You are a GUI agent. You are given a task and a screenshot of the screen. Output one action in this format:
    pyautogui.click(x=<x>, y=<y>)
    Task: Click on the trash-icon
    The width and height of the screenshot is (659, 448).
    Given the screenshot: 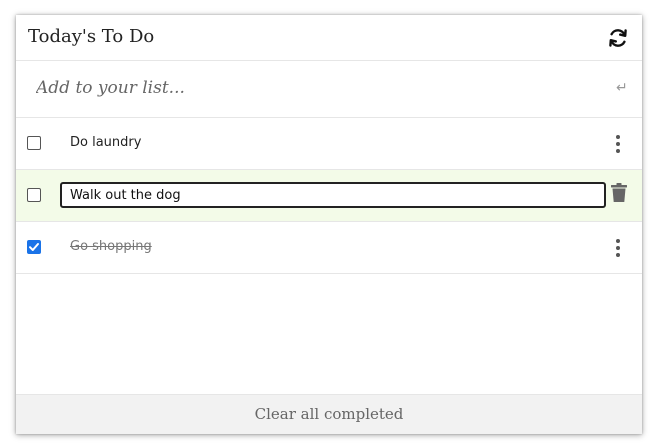 What is the action you would take?
    pyautogui.click(x=619, y=193)
    